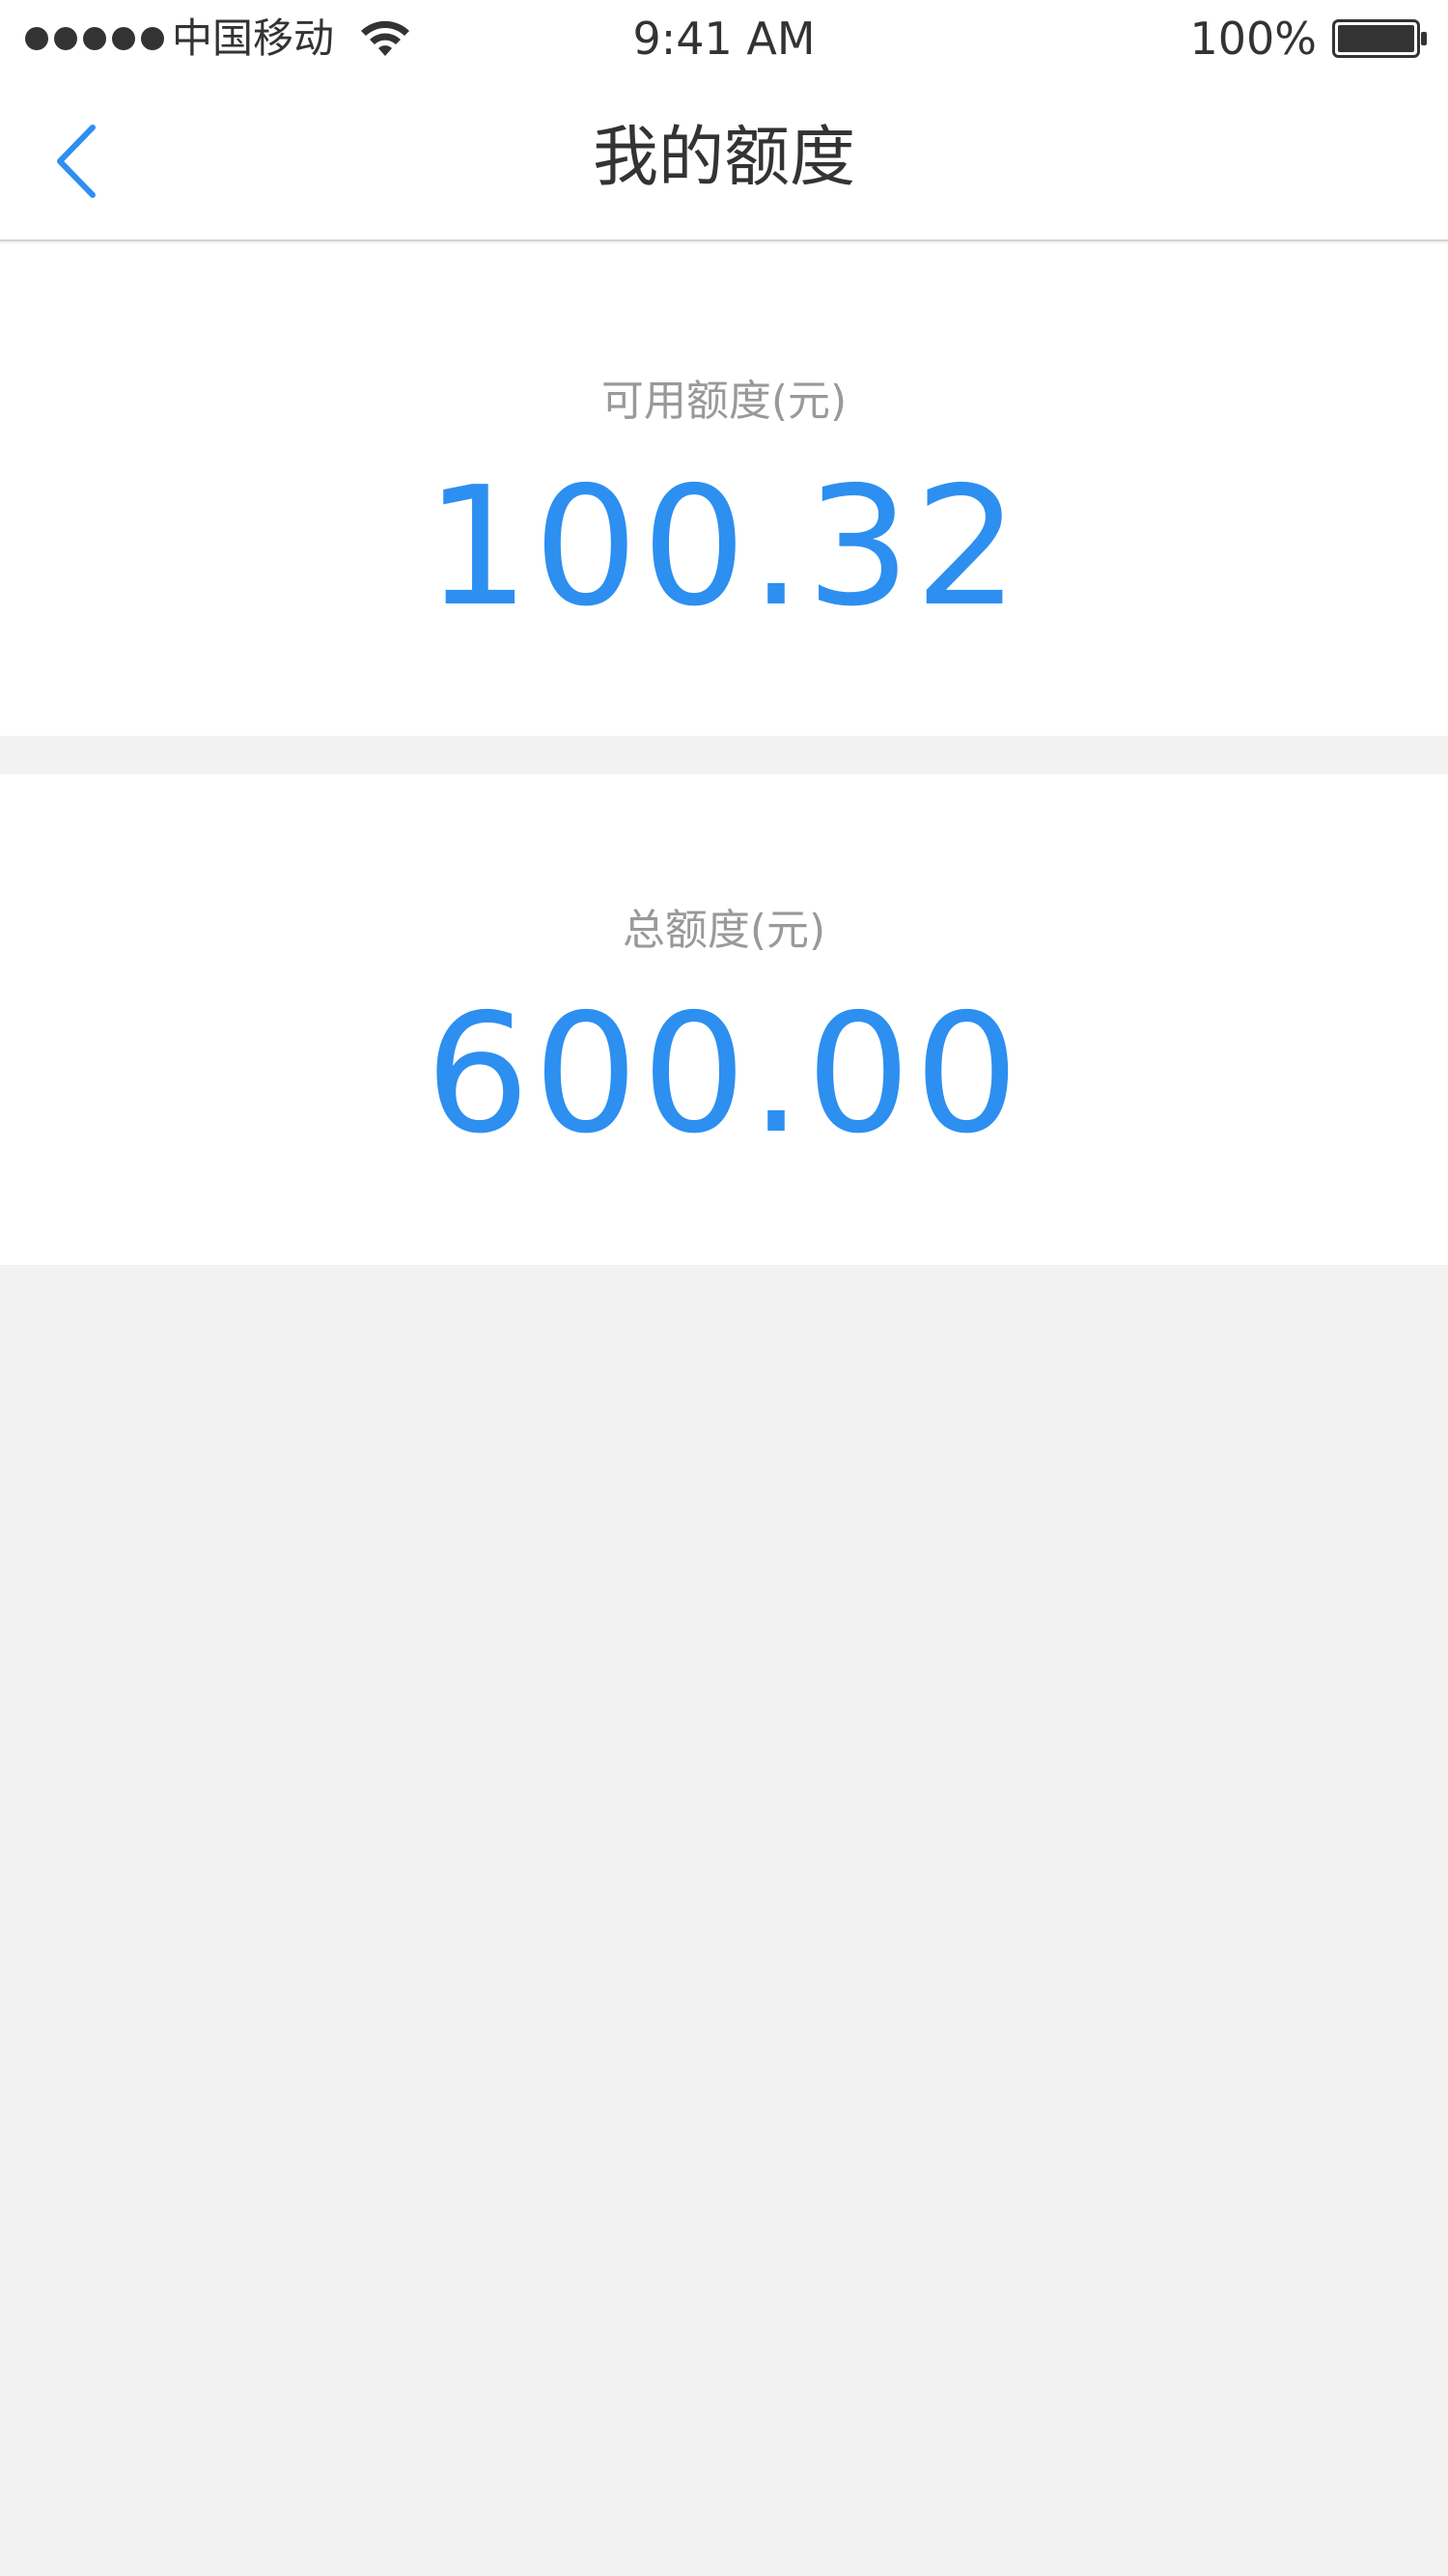  What do you see at coordinates (724, 931) in the screenshot?
I see `total-quota-label: 总额度(元)` at bounding box center [724, 931].